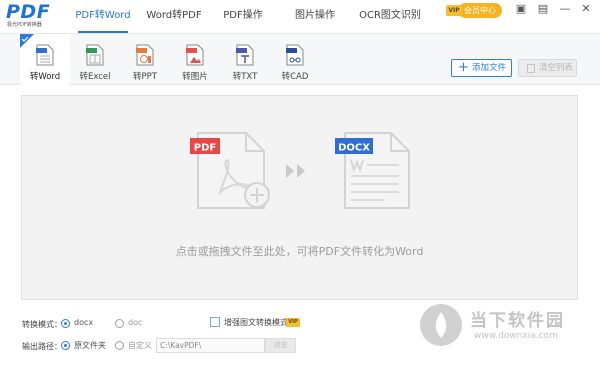  Describe the element at coordinates (299, 251) in the screenshot. I see `drop-hint-text: 点击或拖拽文件至此处，可将PDF文件转化为Word` at that location.